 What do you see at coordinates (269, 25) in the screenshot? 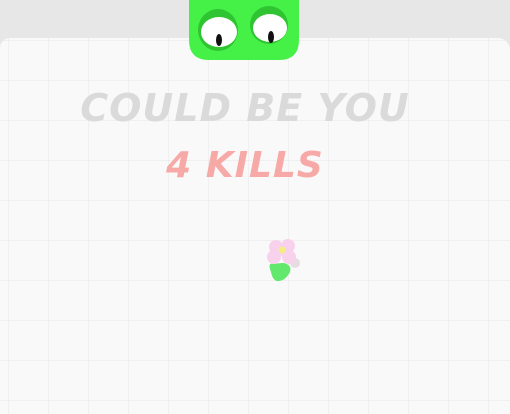
I see `right-eye-icon` at bounding box center [269, 25].